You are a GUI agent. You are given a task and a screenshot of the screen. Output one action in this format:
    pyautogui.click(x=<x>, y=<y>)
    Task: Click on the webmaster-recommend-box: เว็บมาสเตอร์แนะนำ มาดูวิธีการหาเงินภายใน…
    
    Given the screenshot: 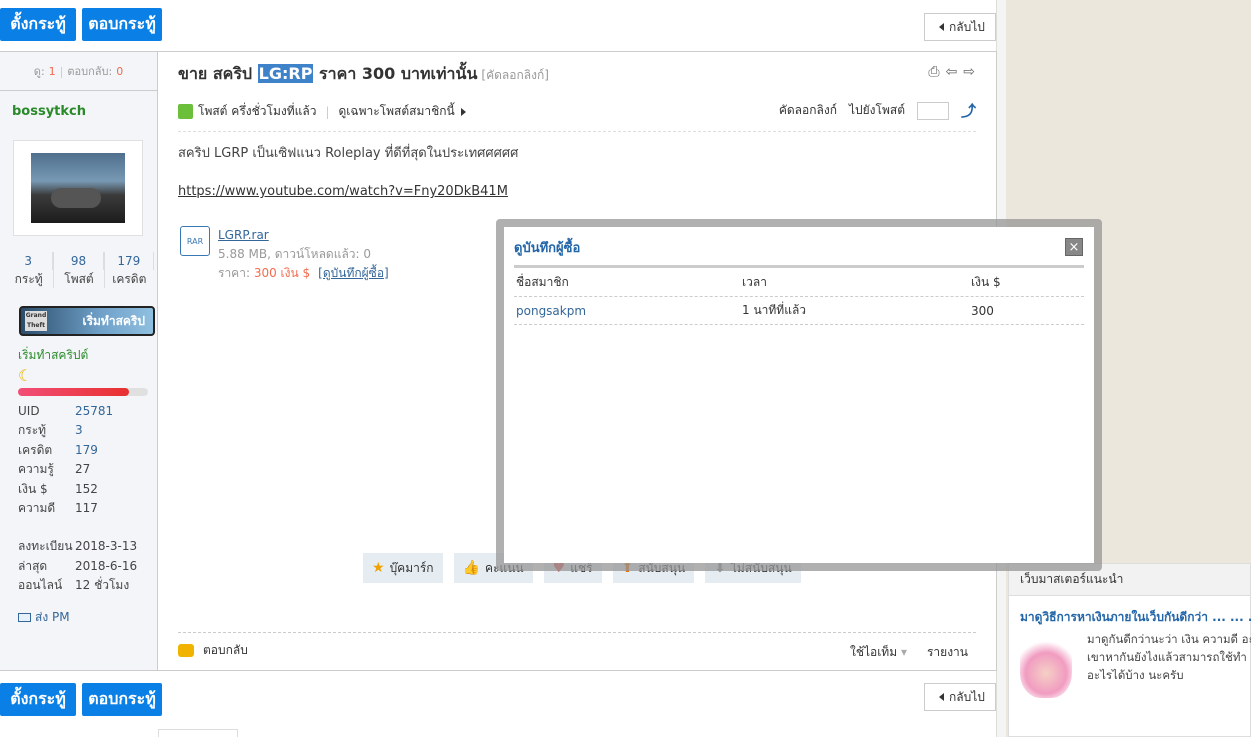 What is the action you would take?
    pyautogui.click(x=1129, y=650)
    